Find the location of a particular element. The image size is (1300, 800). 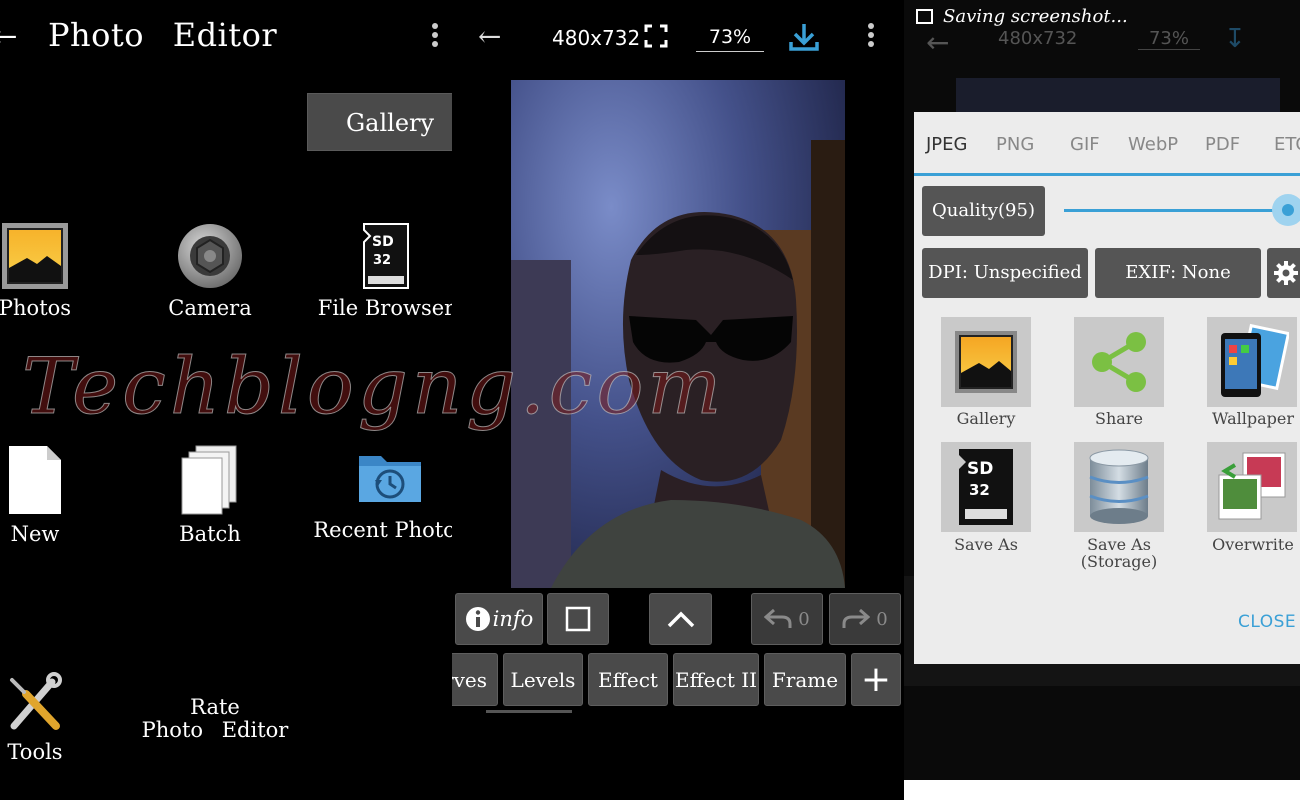

target-save-as-storage is located at coordinates (1119, 487).